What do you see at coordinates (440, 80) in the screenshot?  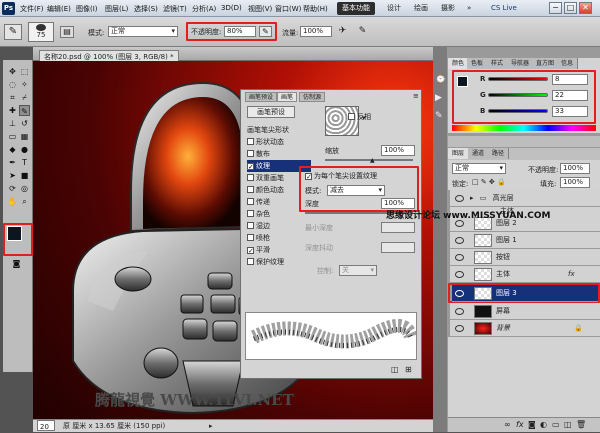 I see `history-icon: ⌚` at bounding box center [440, 80].